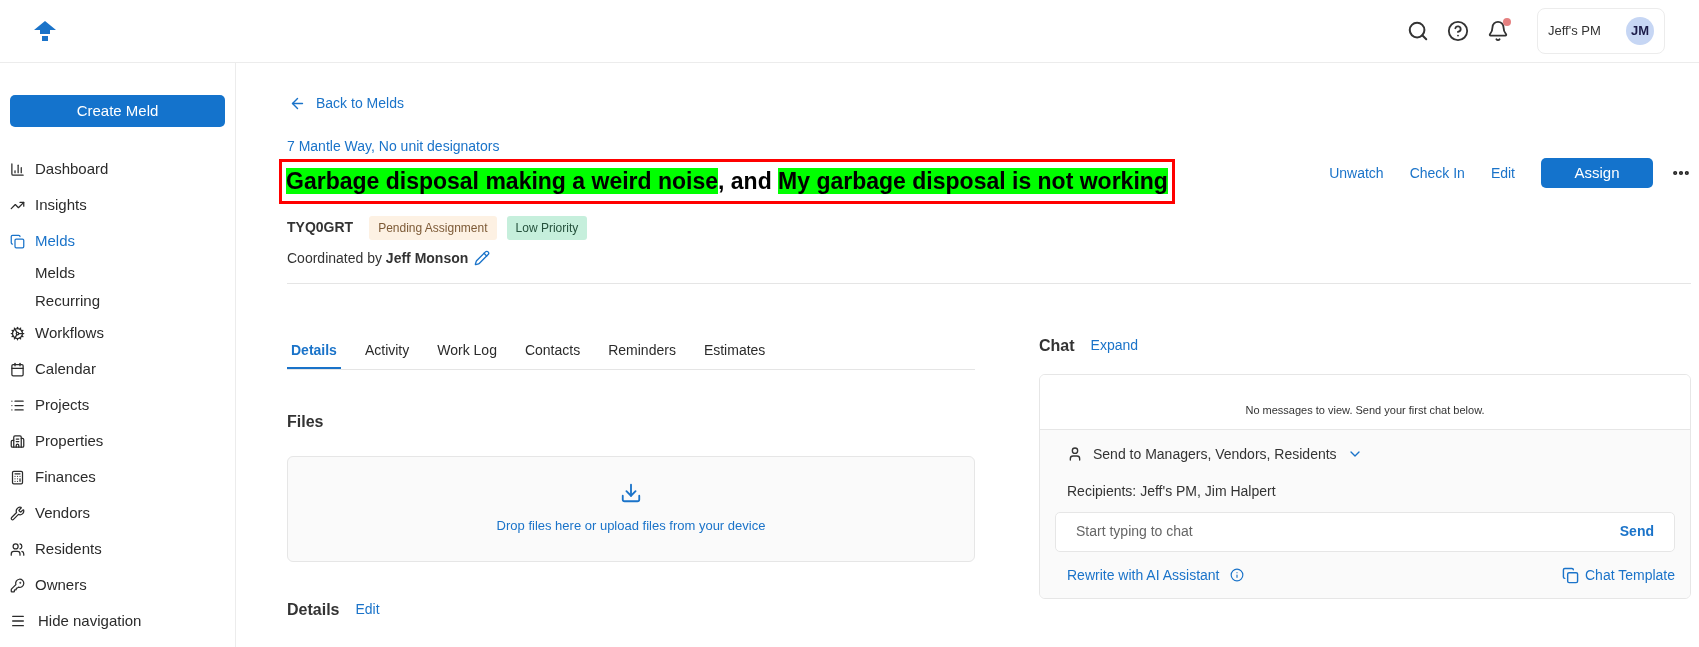 The width and height of the screenshot is (1699, 647). What do you see at coordinates (631, 492) in the screenshot?
I see `upload-tray-icon` at bounding box center [631, 492].